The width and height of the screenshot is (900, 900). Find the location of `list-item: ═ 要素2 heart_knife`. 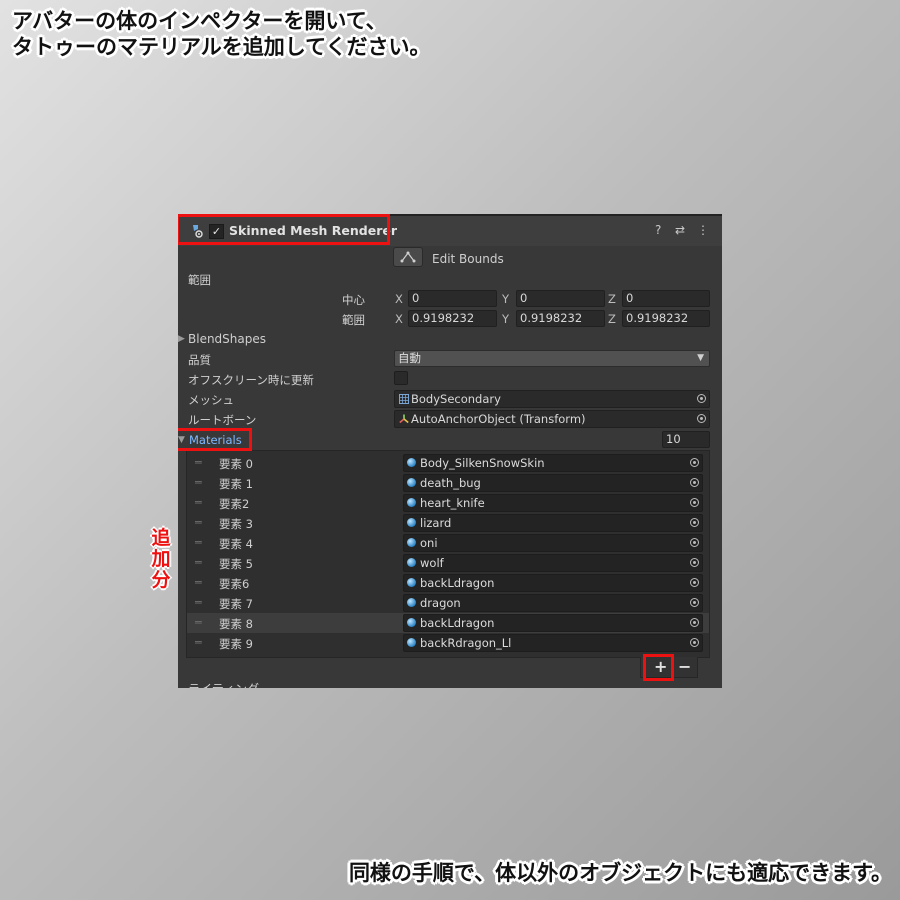

list-item: ═ 要素2 heart_knife is located at coordinates (448, 503).